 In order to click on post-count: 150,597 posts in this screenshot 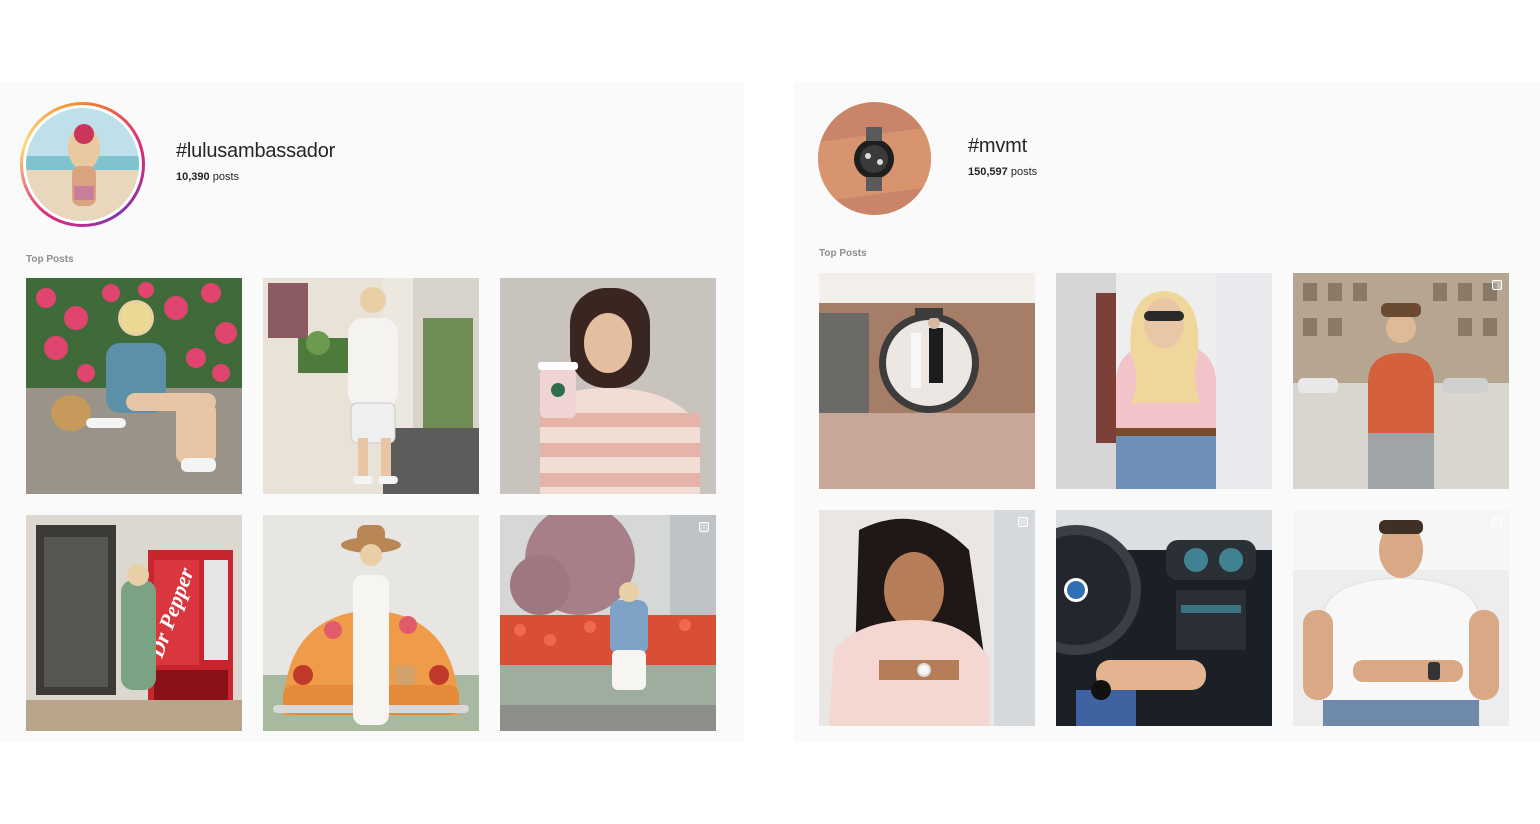, I will do `click(1002, 172)`.